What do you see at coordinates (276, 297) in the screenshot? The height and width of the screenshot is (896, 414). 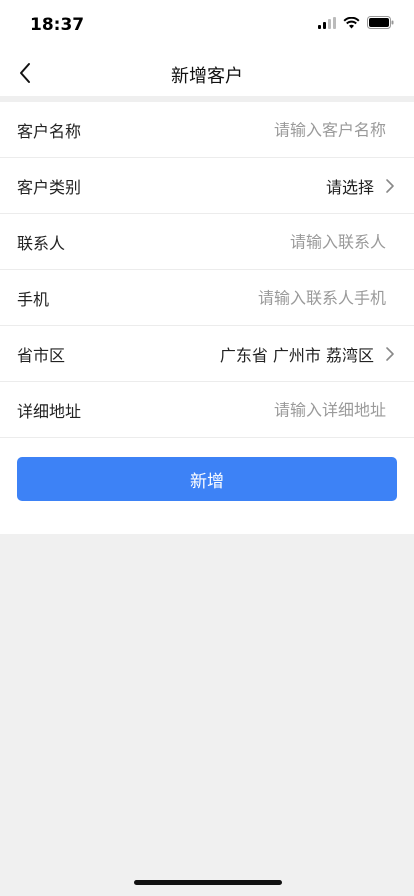 I see `phone-input` at bounding box center [276, 297].